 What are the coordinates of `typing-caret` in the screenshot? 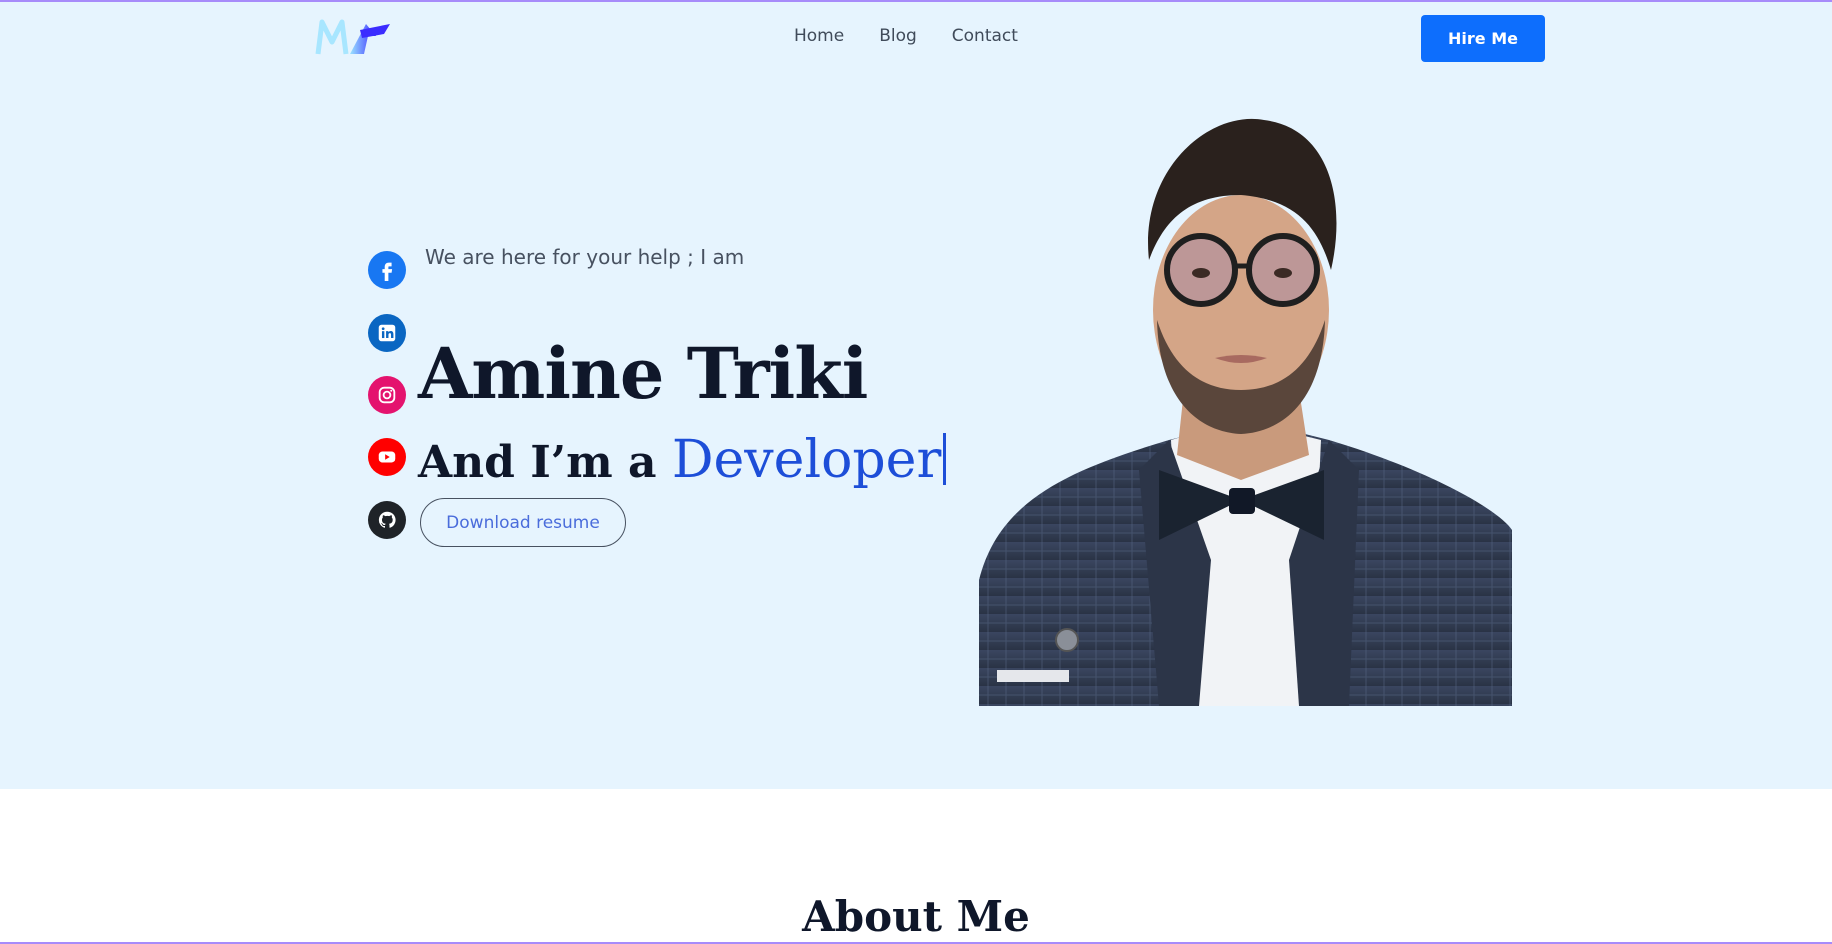 It's located at (945, 459).